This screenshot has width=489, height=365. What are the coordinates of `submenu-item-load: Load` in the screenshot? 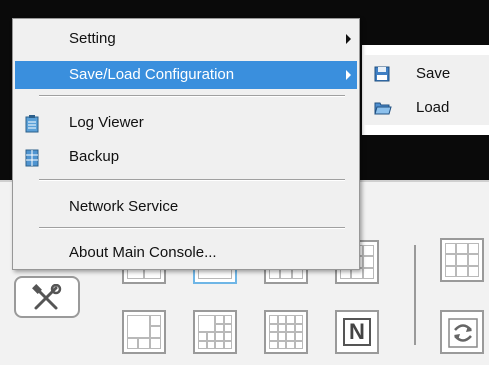 It's located at (426, 108).